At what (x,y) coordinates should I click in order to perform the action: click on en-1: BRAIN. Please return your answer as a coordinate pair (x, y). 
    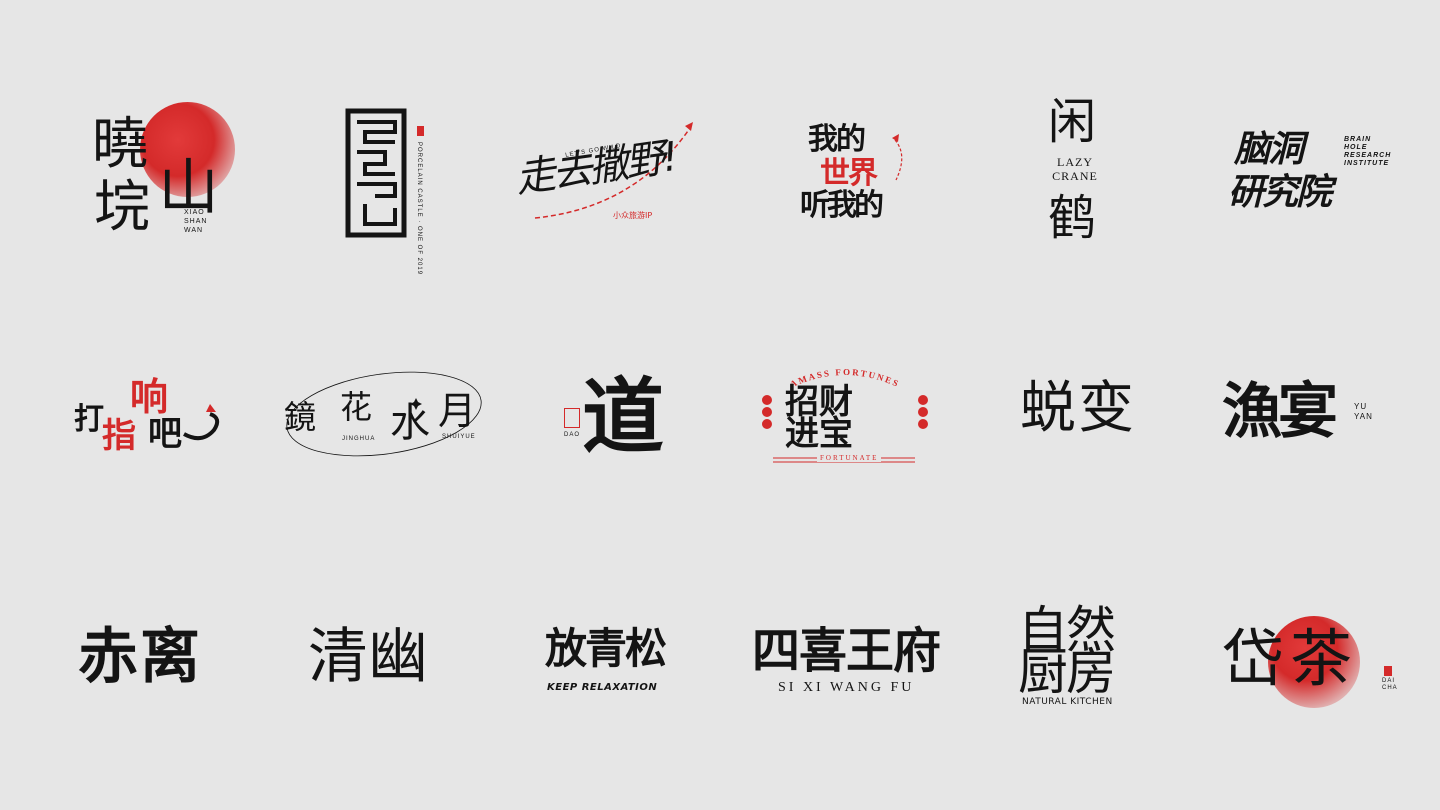
    Looking at the image, I should click on (1358, 139).